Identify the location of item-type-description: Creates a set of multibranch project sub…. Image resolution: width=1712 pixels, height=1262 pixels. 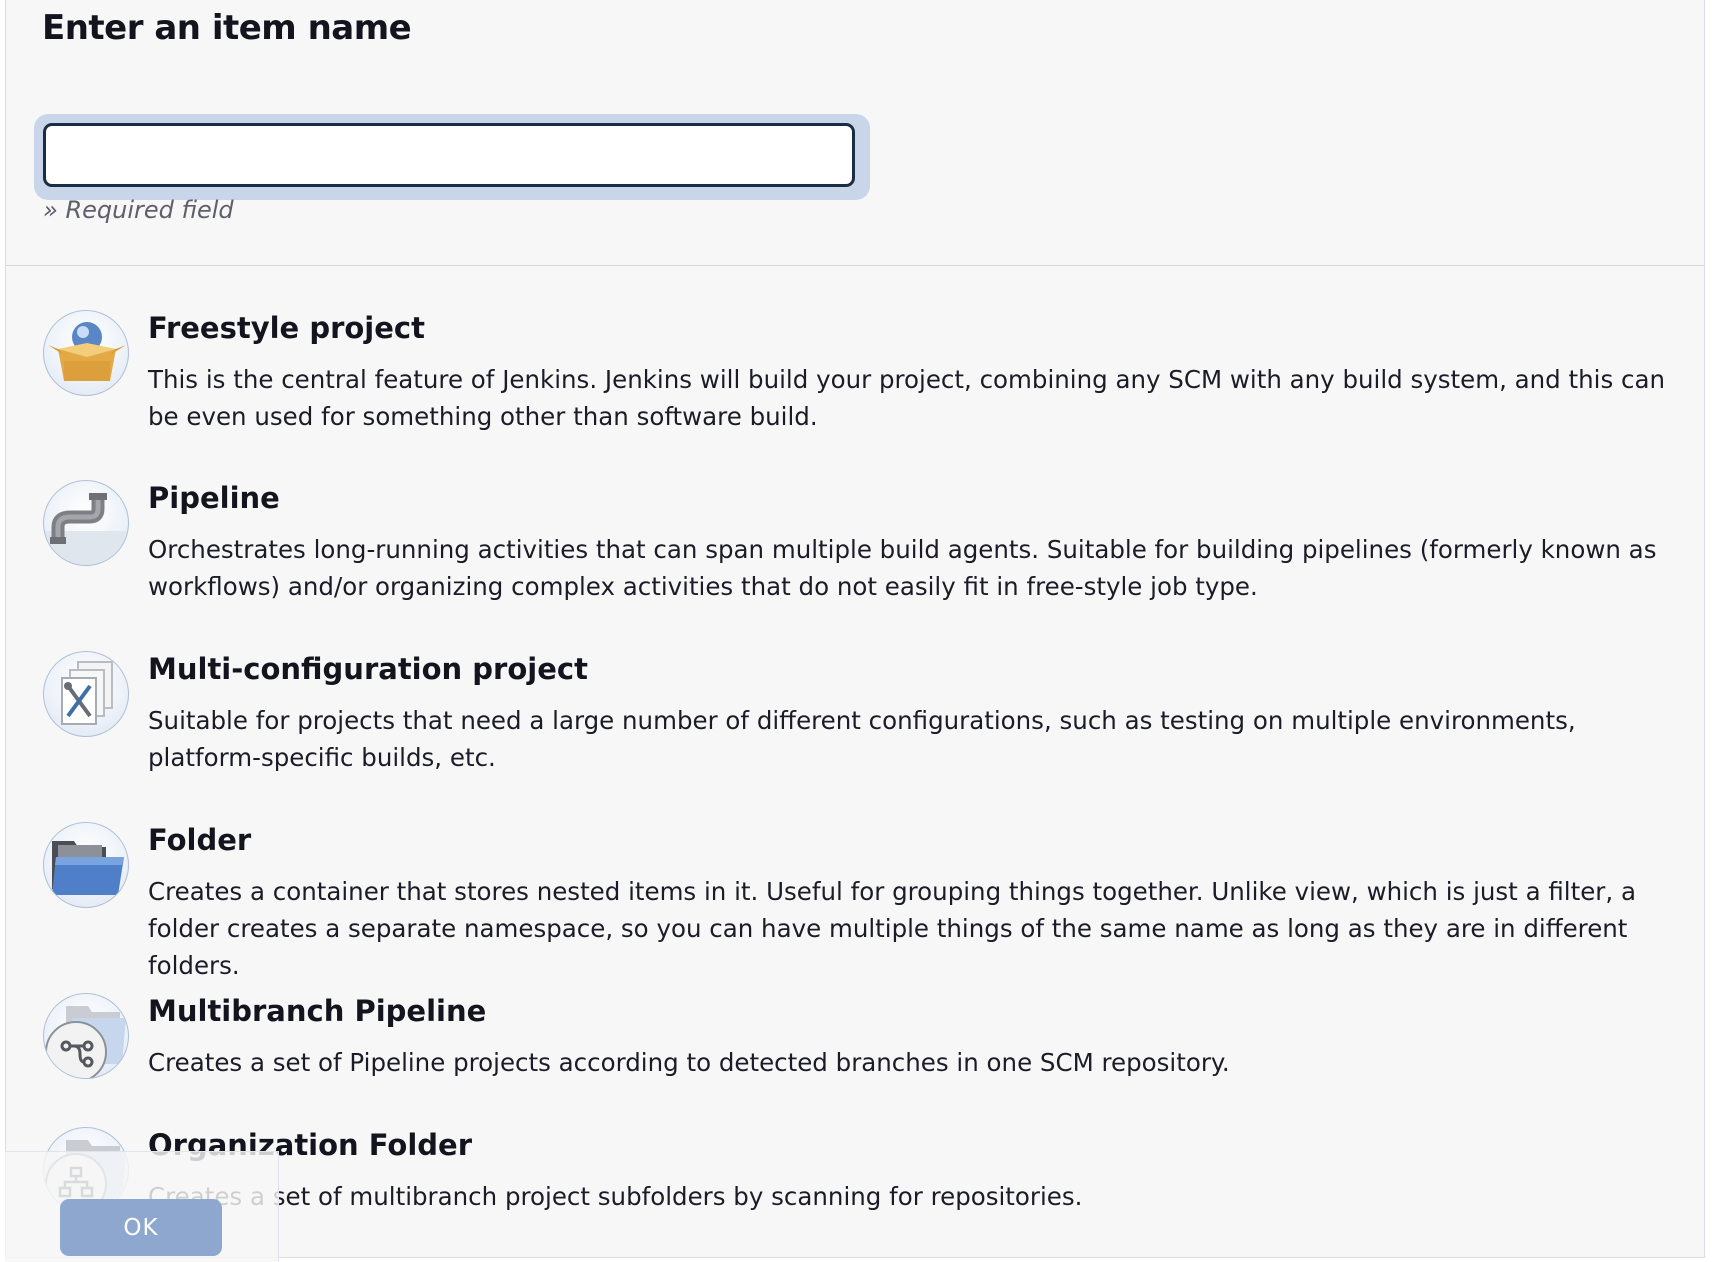
(615, 1196).